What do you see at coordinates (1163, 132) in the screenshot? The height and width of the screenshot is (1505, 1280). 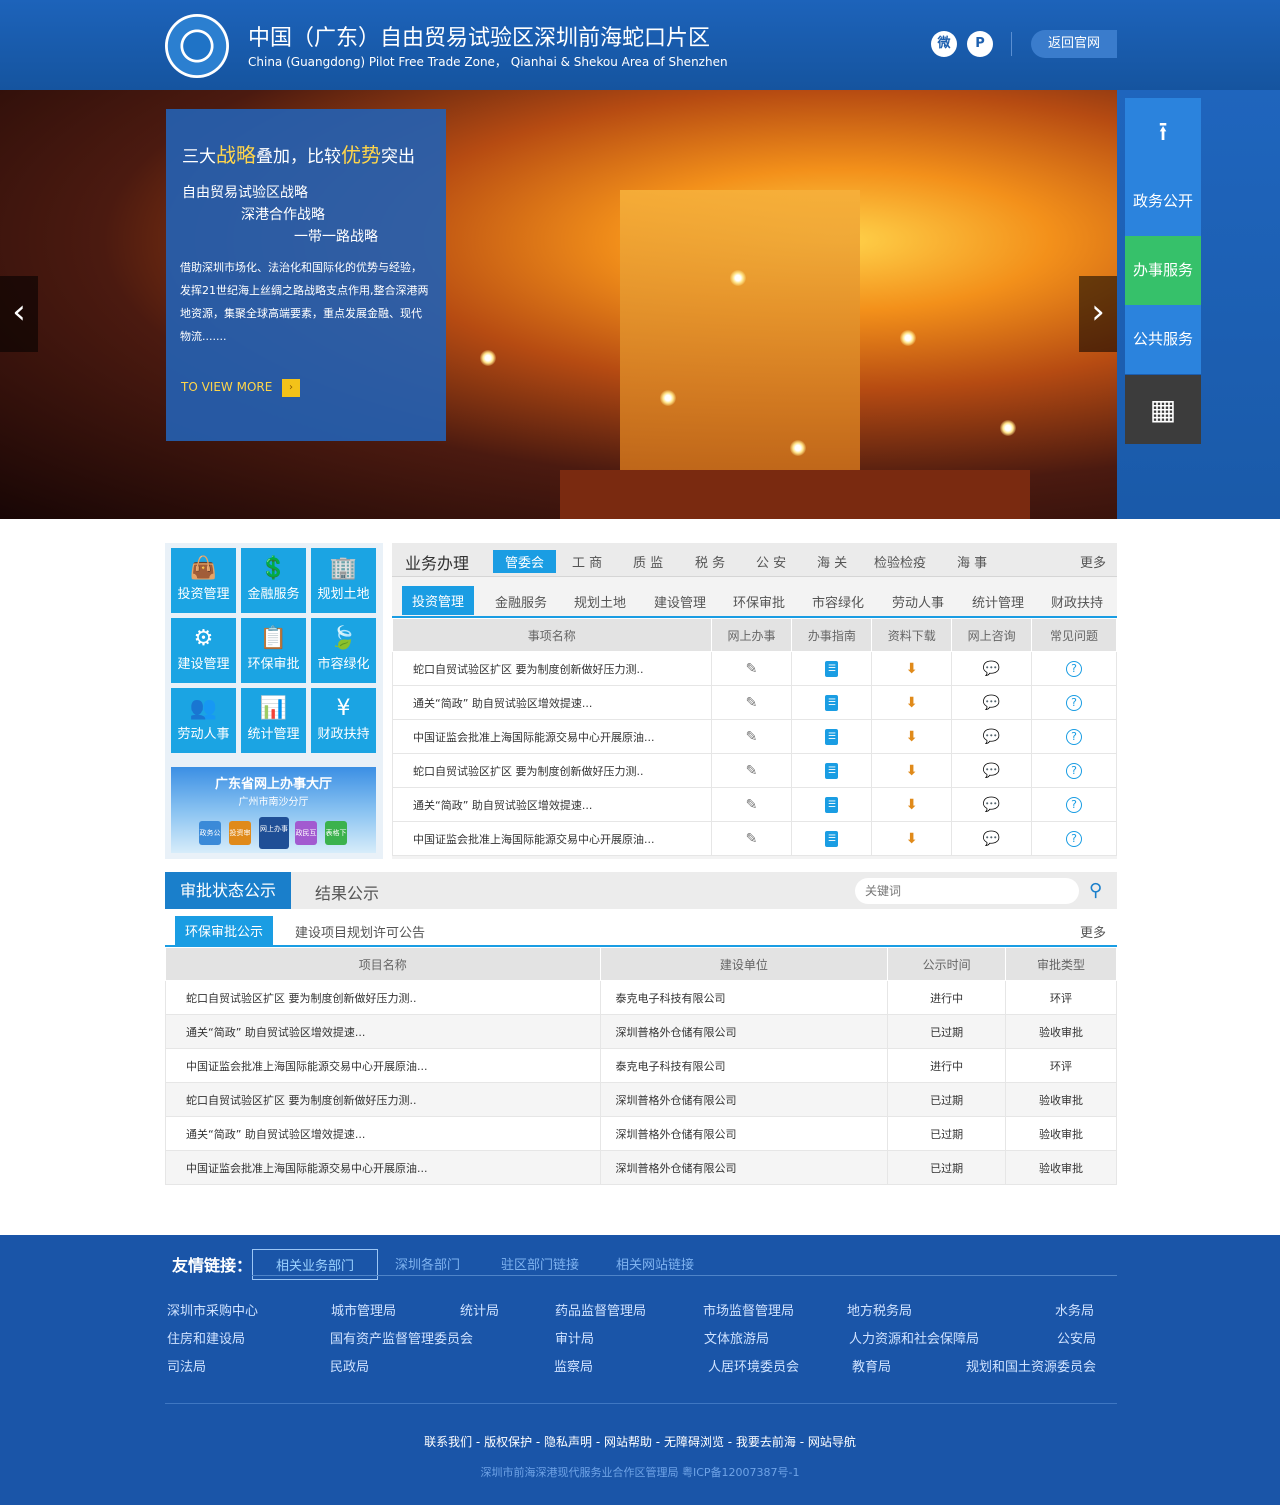 I see `back-to-top-icon: ⭱` at bounding box center [1163, 132].